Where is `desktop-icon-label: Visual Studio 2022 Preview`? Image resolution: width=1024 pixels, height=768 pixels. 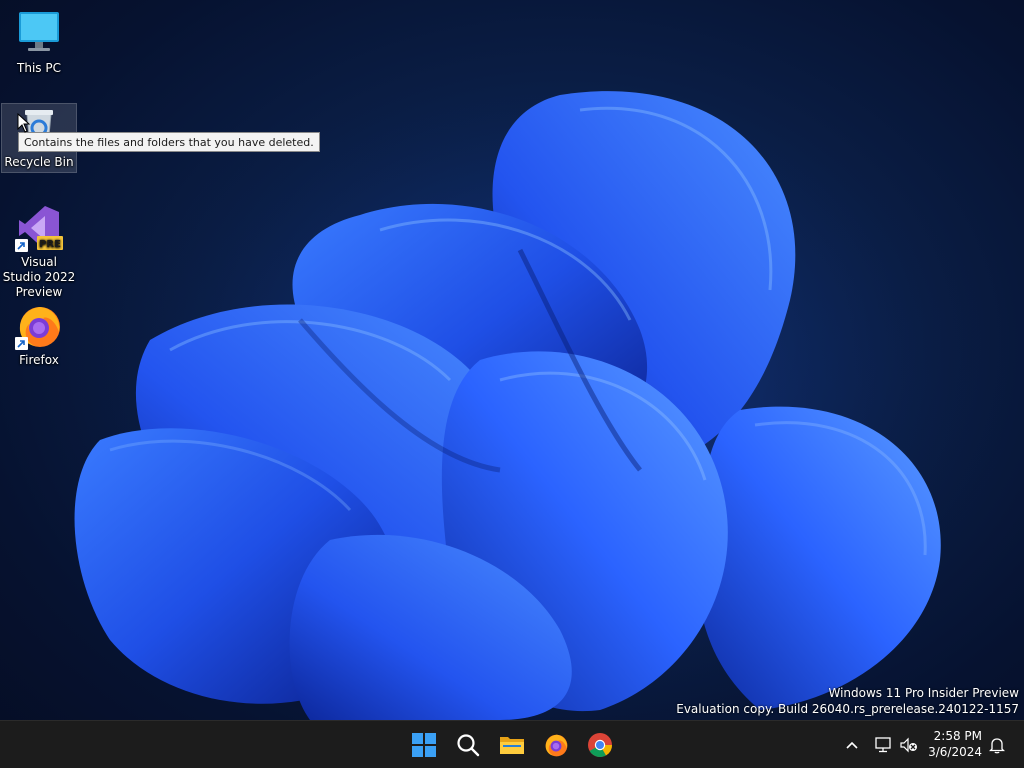
desktop-icon-label: Visual Studio 2022 Preview is located at coordinates (39, 277).